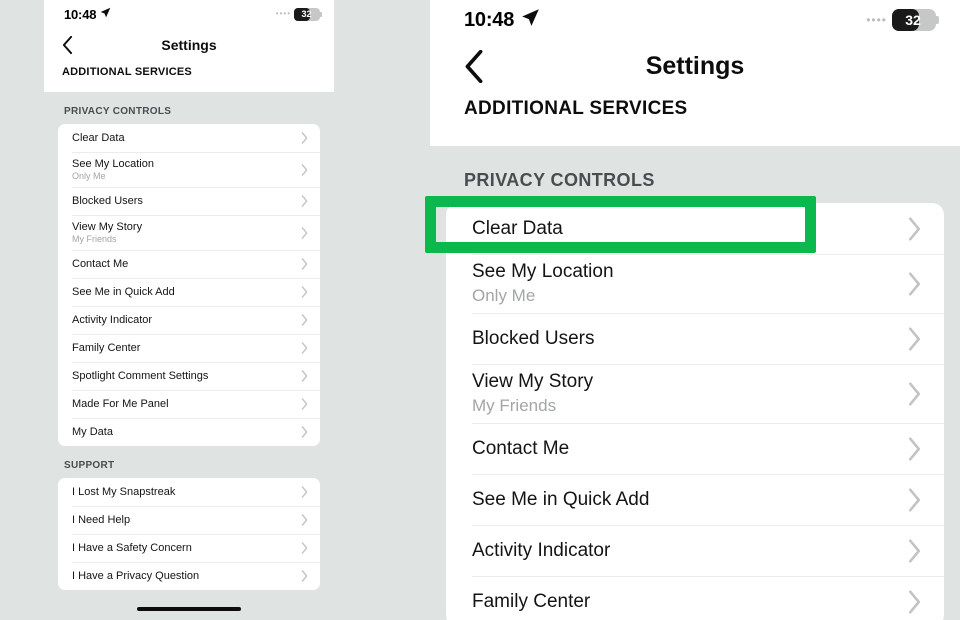 The height and width of the screenshot is (620, 960). Describe the element at coordinates (189, 77) in the screenshot. I see `additional-services-header: ADDITIONAL SERVICES` at that location.